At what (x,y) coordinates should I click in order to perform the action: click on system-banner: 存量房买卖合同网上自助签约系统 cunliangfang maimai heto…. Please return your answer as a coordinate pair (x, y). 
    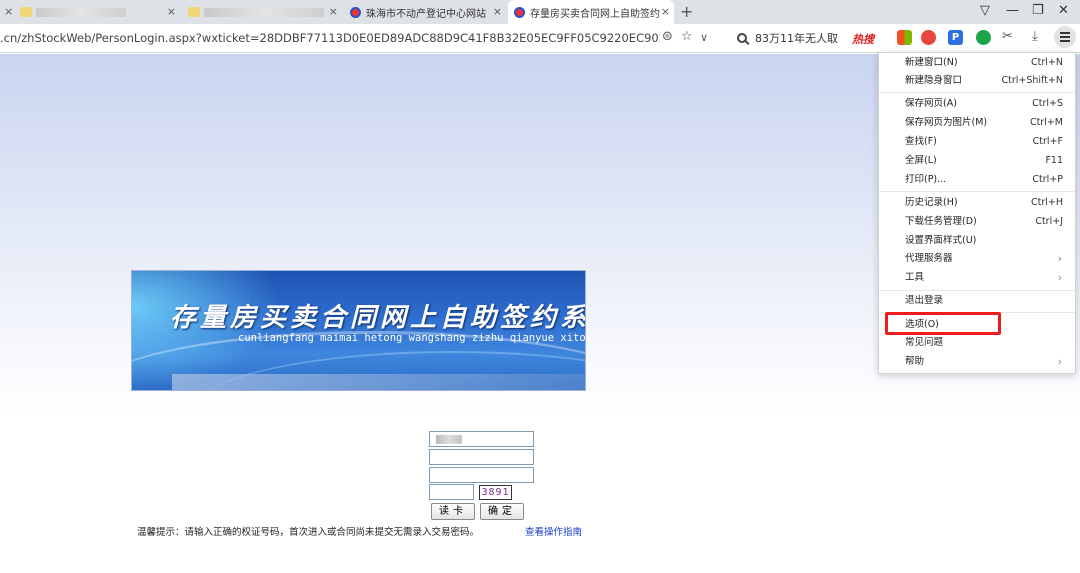
    Looking at the image, I should click on (358, 330).